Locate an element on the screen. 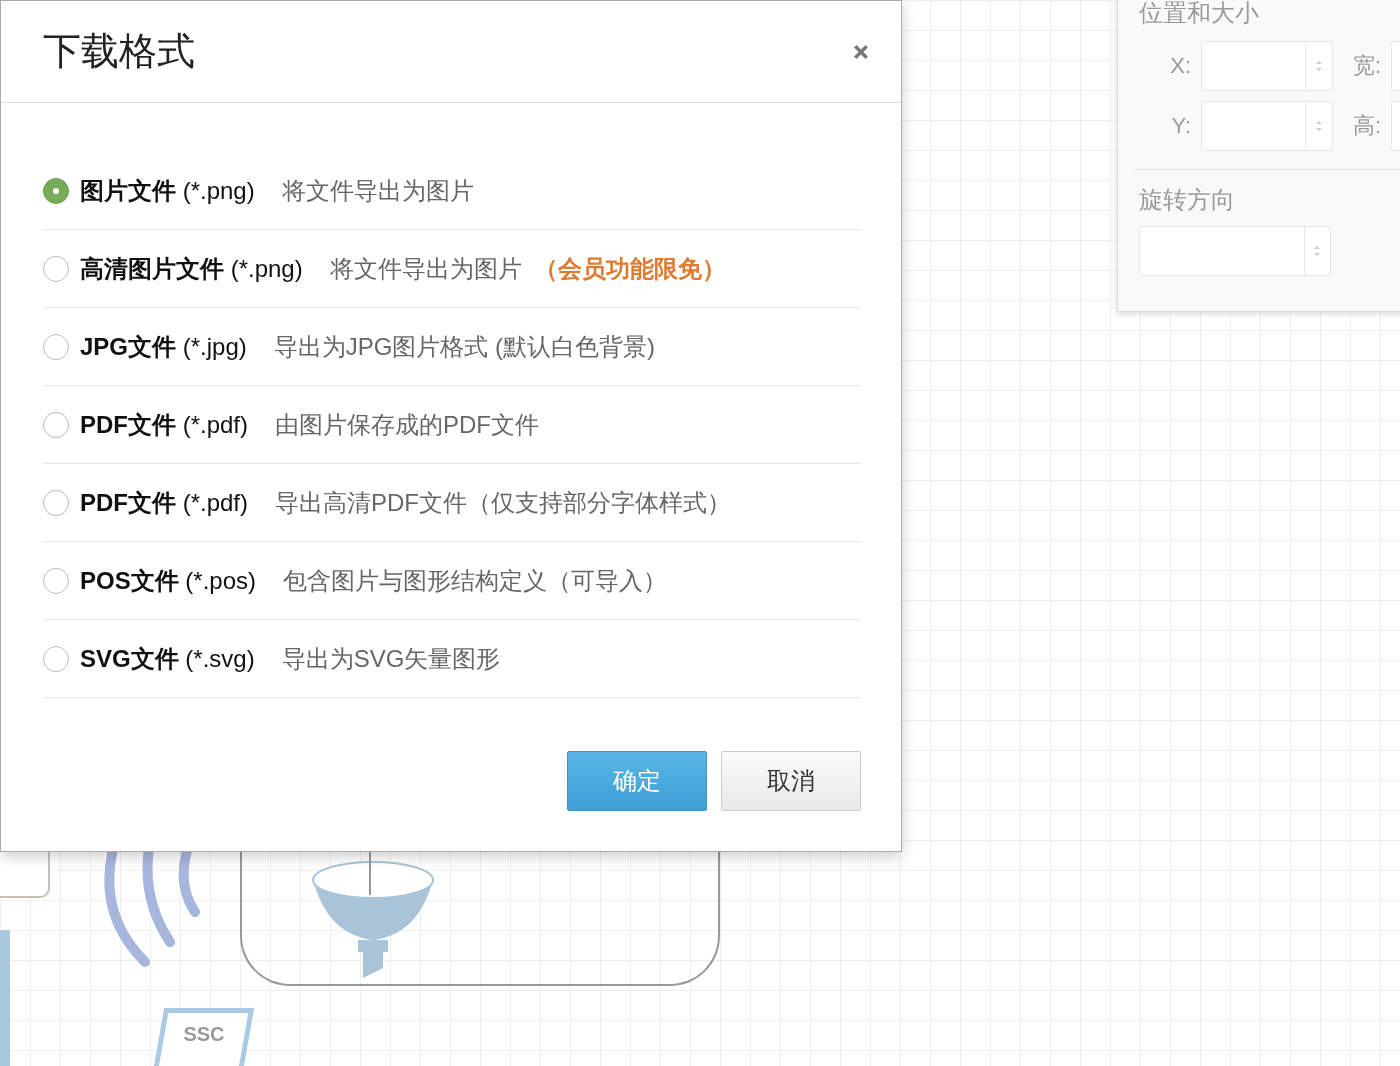 Image resolution: width=1400 pixels, height=1066 pixels. format-description: 包含图片与图形结构定义（可导入） is located at coordinates (475, 580).